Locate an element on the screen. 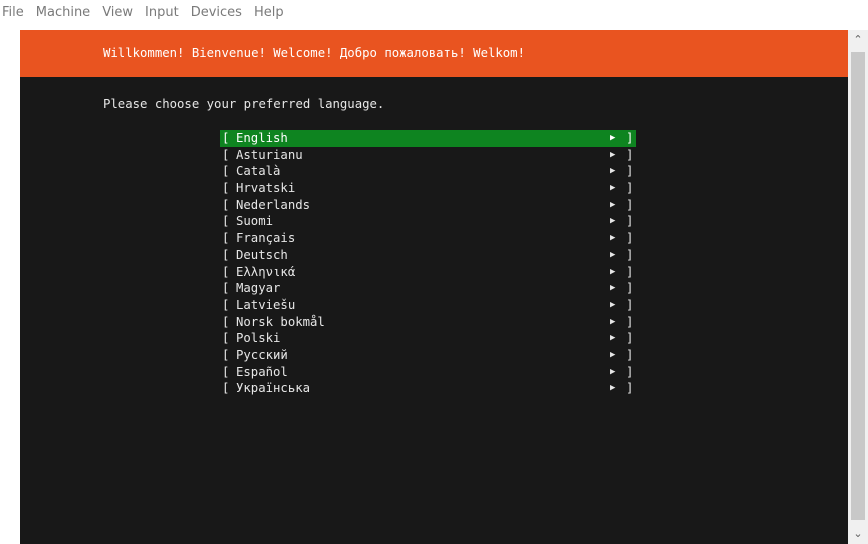 The image size is (868, 544). language-option: [ Español ▶] is located at coordinates (428, 372).